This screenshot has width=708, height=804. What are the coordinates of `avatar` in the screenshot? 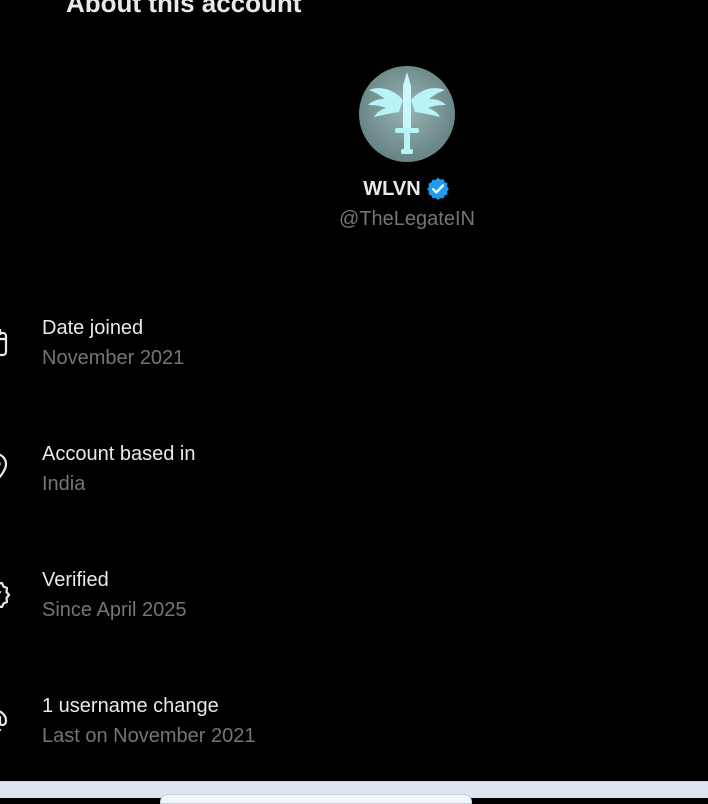 It's located at (407, 114).